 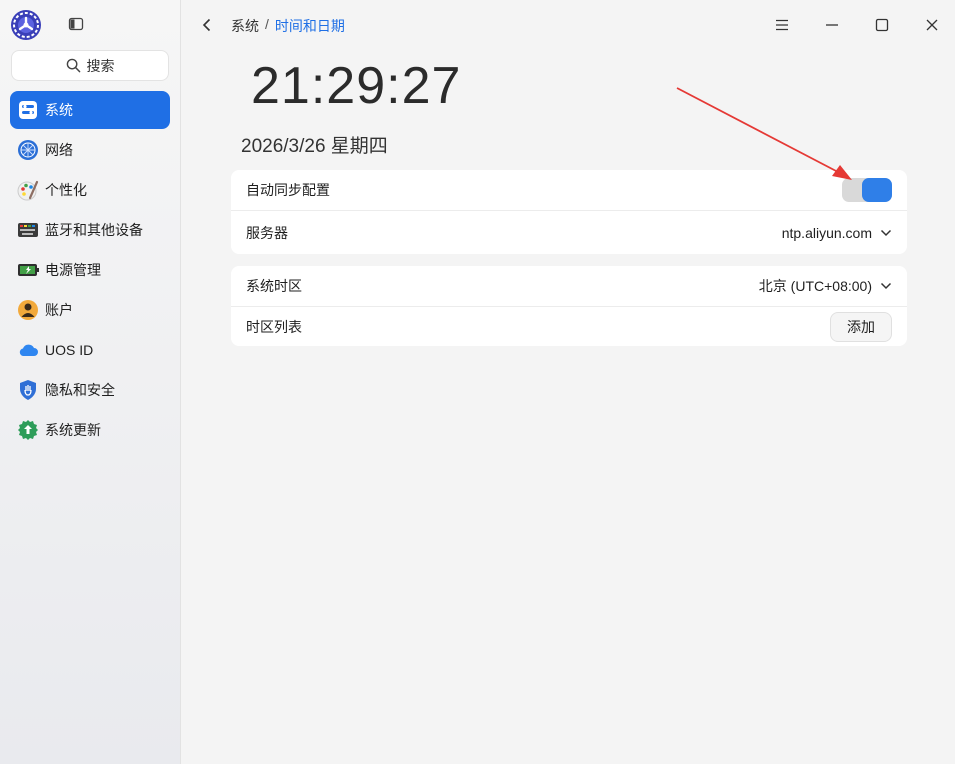 I want to click on sidebar-item-system: 系统, so click(x=90, y=110).